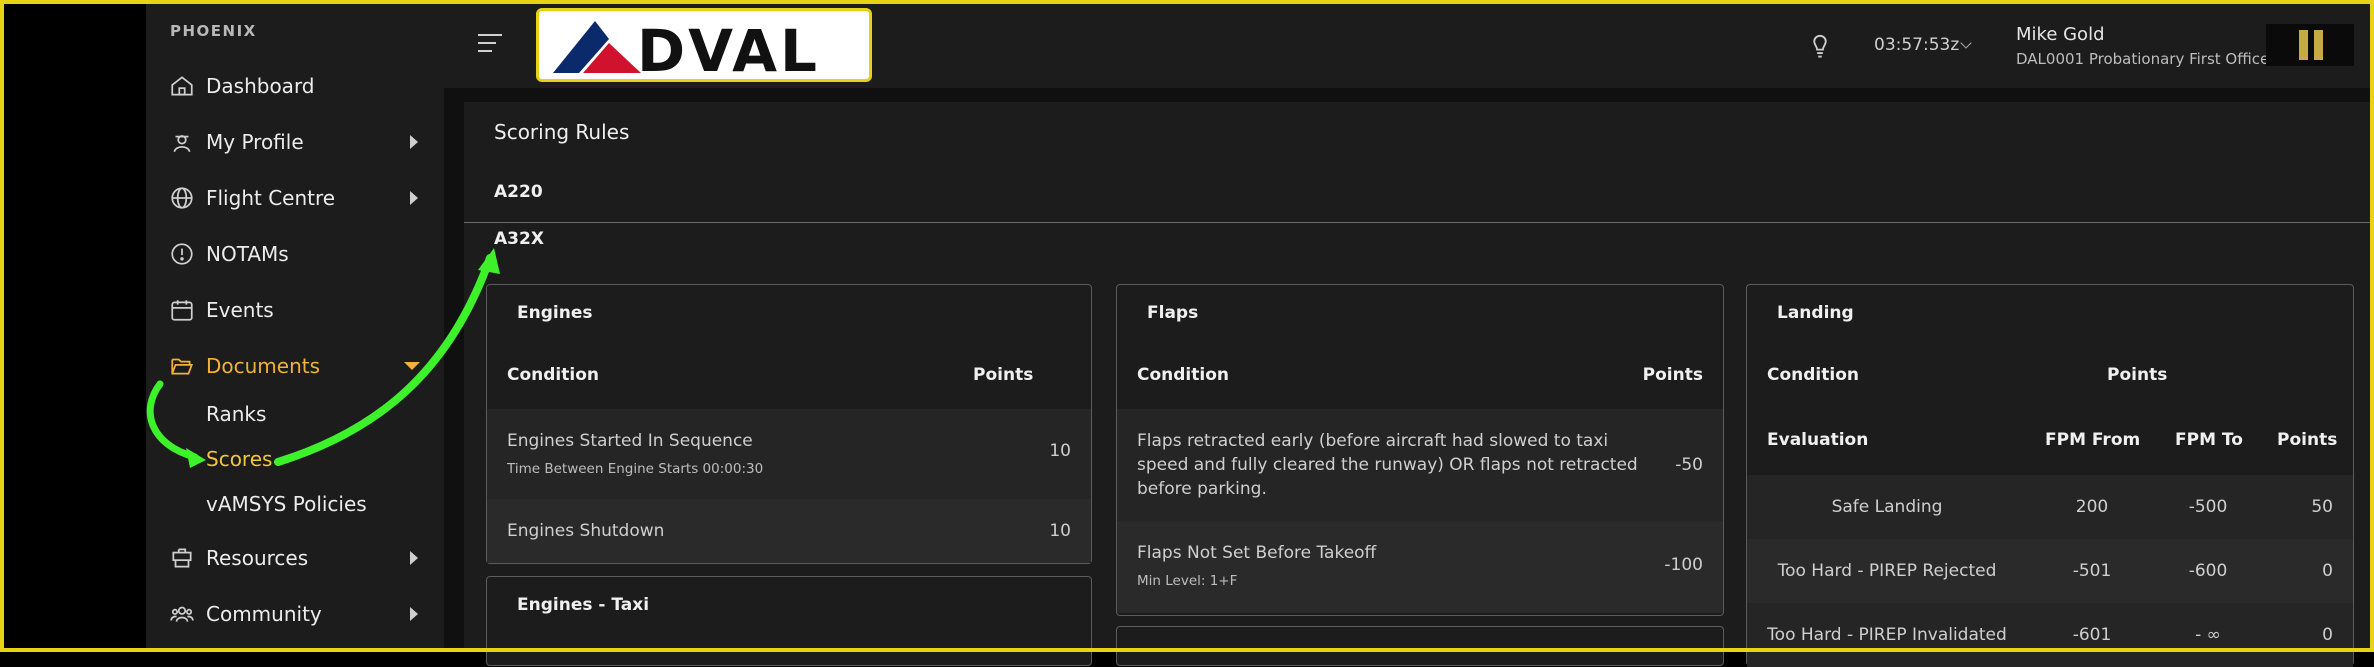  Describe the element at coordinates (1187, 581) in the screenshot. I see `condition-detail: Min Level: 1+F` at that location.